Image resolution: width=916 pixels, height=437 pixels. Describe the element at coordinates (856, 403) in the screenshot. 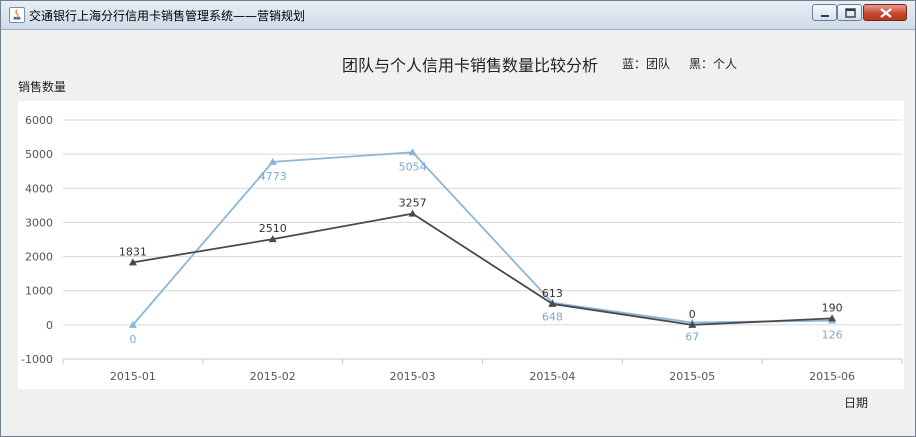

I see `x-axis-label: 日期` at that location.